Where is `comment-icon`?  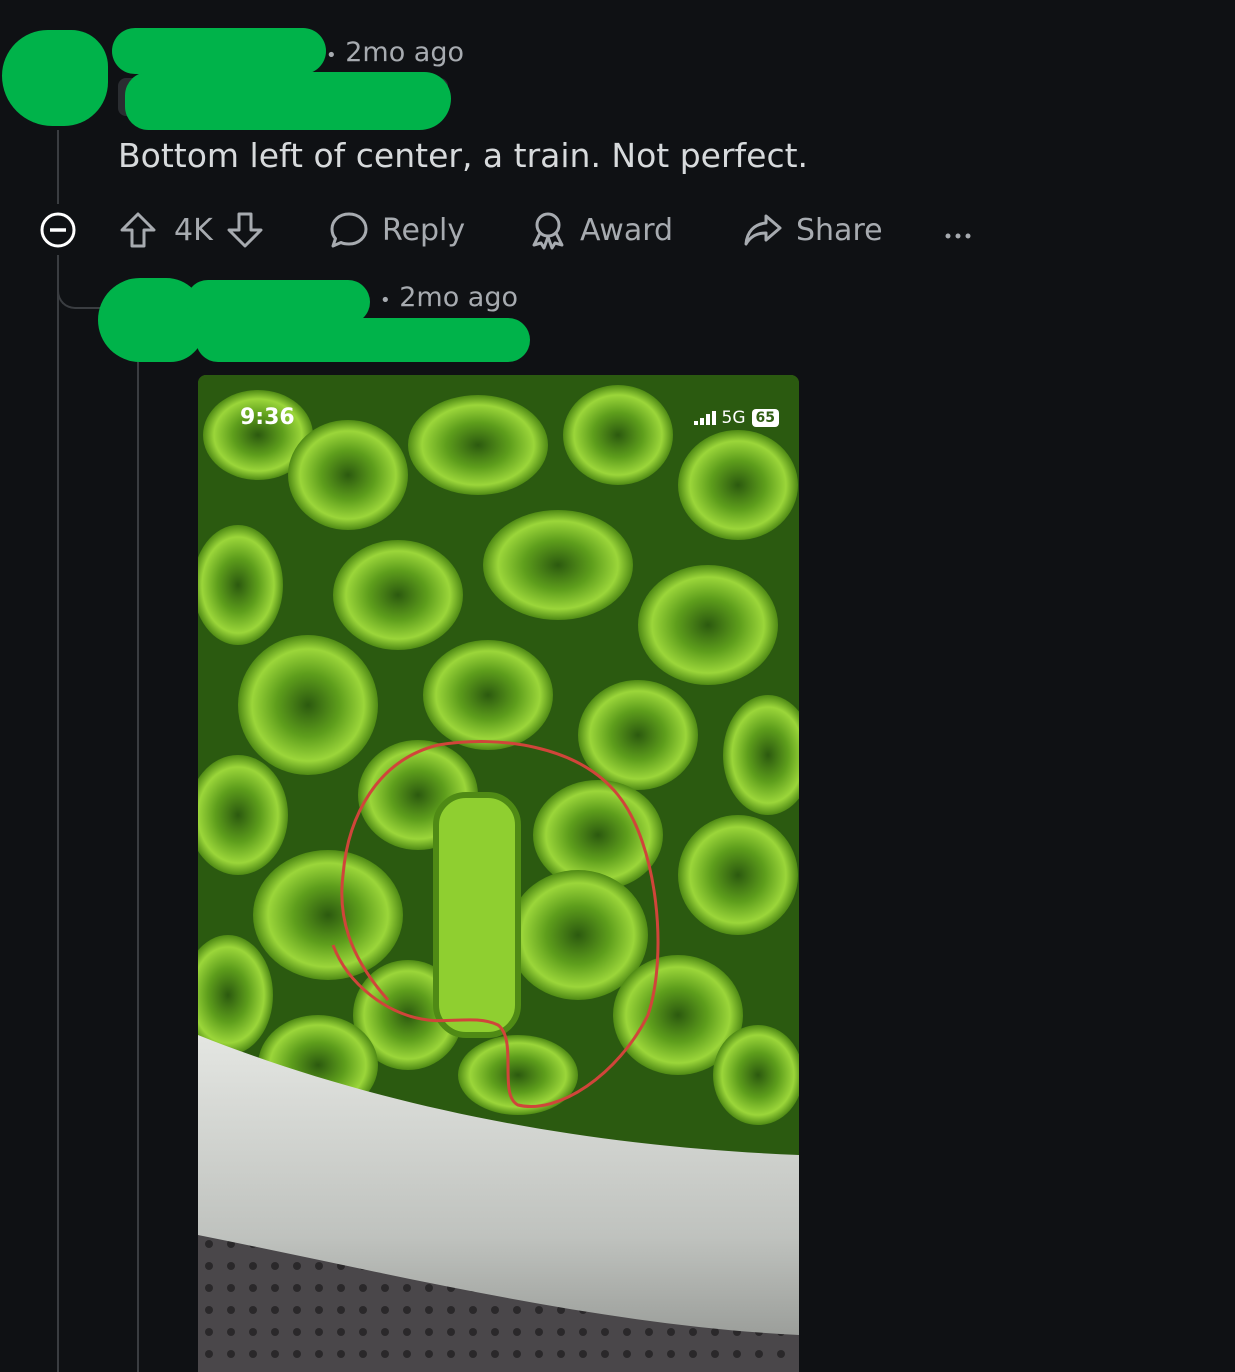
comment-icon is located at coordinates (349, 230).